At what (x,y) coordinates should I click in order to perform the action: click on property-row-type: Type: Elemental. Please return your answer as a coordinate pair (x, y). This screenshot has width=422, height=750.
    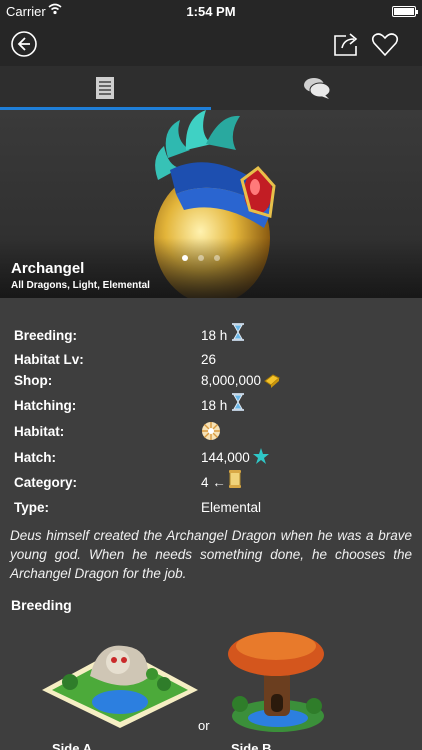
    Looking at the image, I should click on (211, 508).